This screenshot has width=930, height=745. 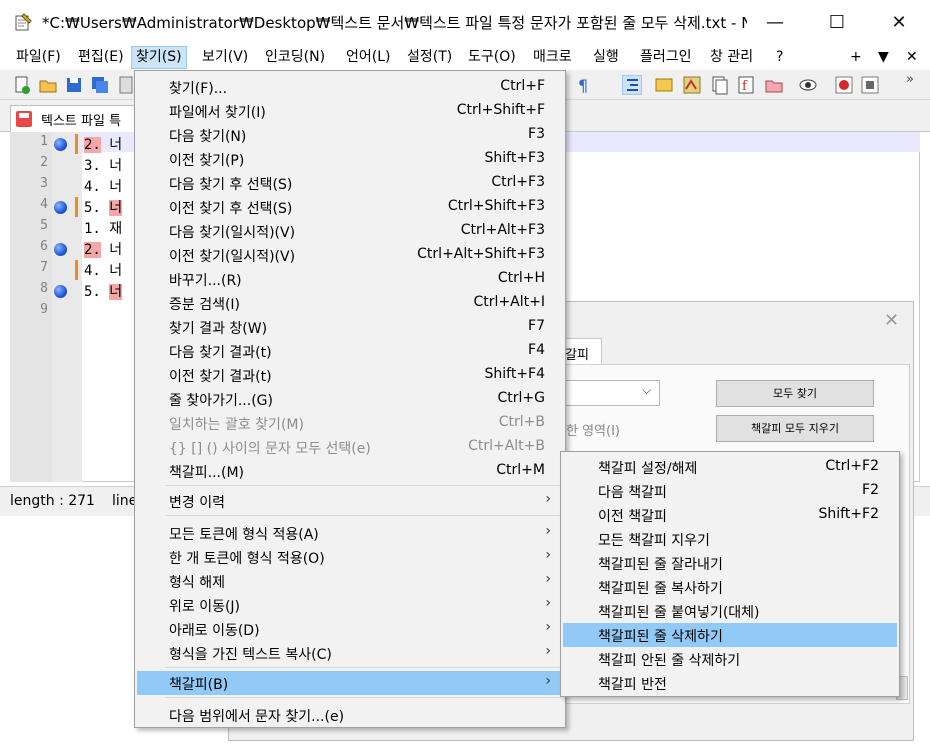 I want to click on menu-item-next-search-result: 다음 찾기 결과(t) F4, so click(x=351, y=351).